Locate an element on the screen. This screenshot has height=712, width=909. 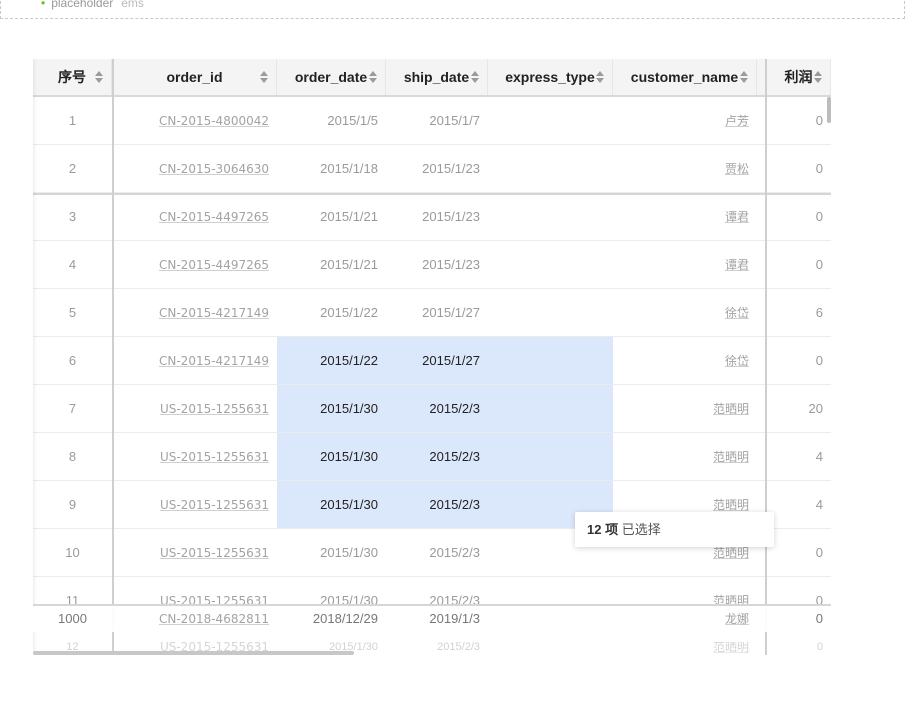
table-row: 8 US-2015-1255631 2015/1/30 2015/2/3 范晒明 4 is located at coordinates (432, 457).